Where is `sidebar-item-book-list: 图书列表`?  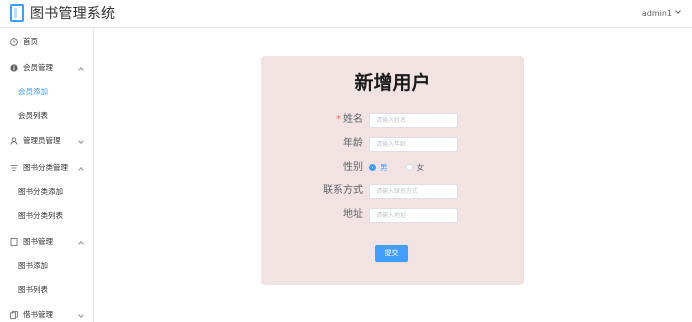
sidebar-item-book-list: 图书列表 is located at coordinates (46, 290).